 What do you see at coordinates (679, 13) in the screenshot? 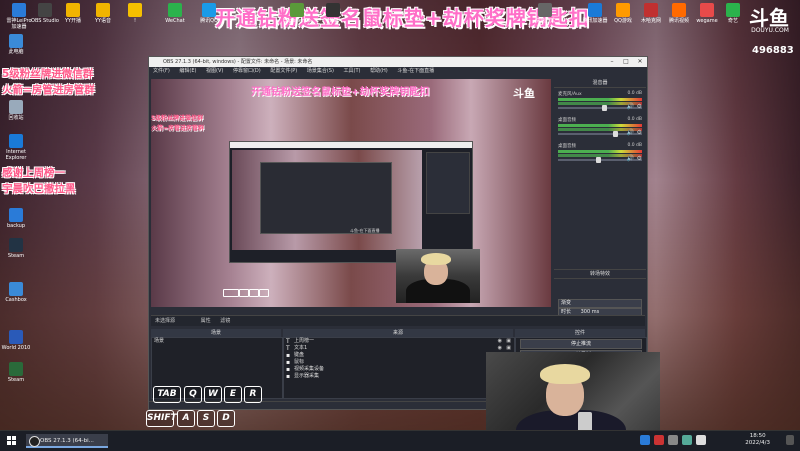
I see `desktop-icon-13: 腾讯视频` at bounding box center [679, 13].